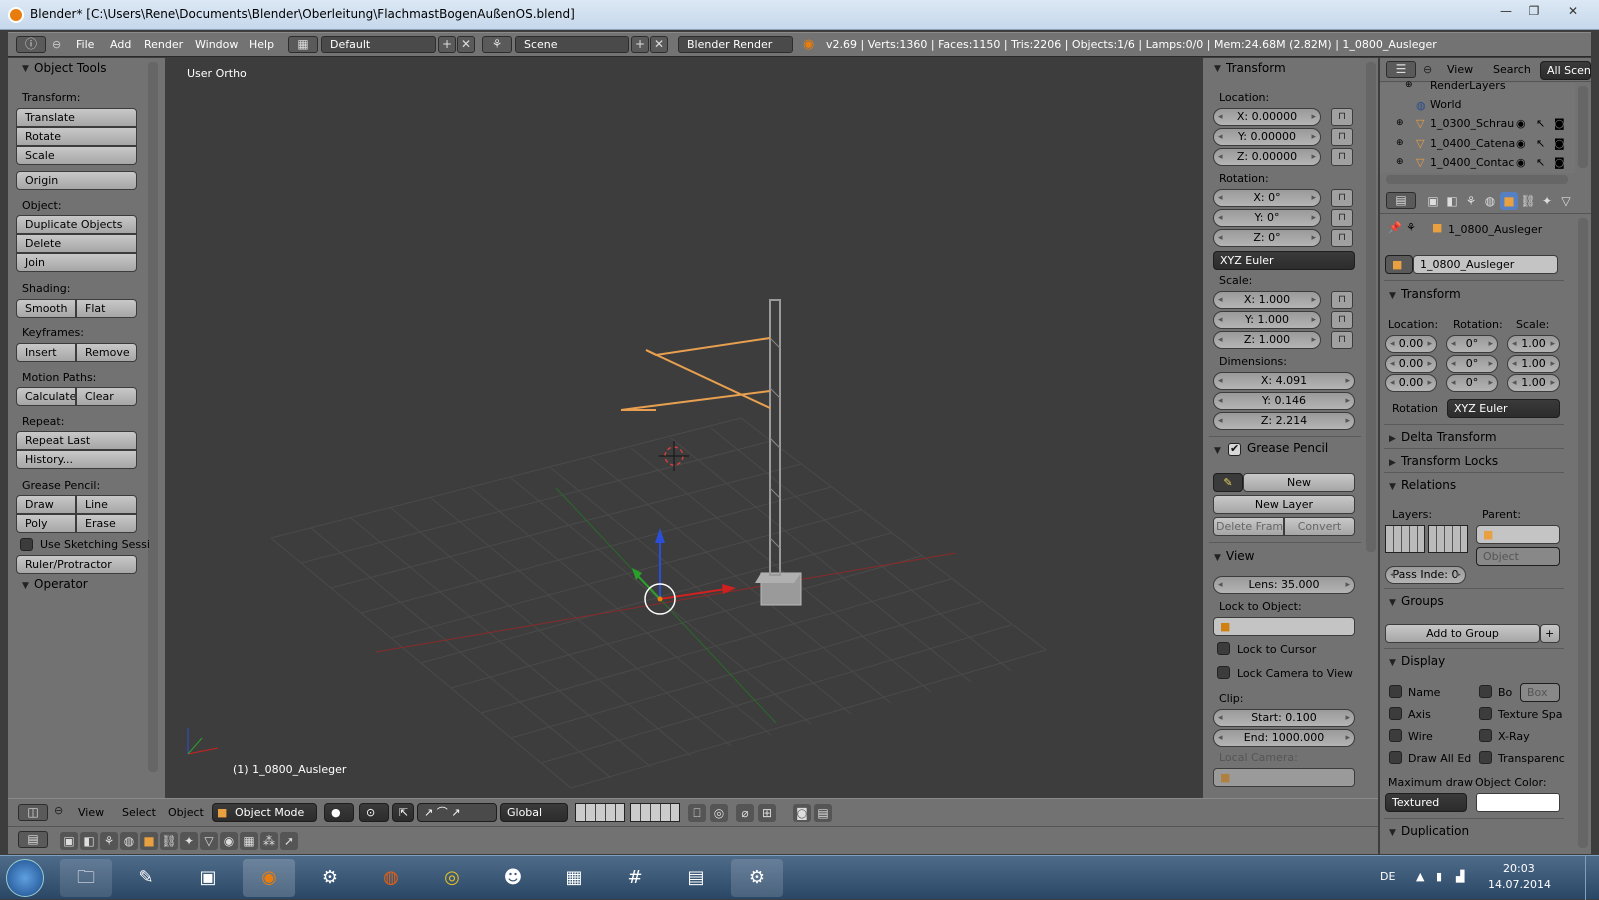  I want to click on flat-button: Flat, so click(106, 308).